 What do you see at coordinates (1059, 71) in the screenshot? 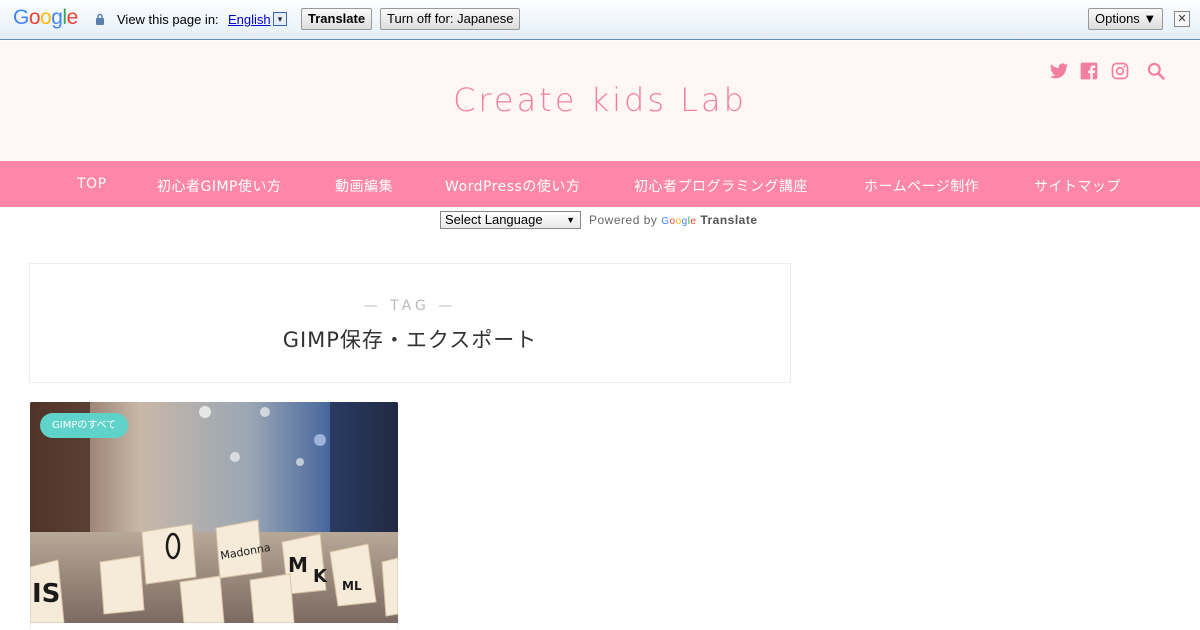
I see `twitter-icon` at bounding box center [1059, 71].